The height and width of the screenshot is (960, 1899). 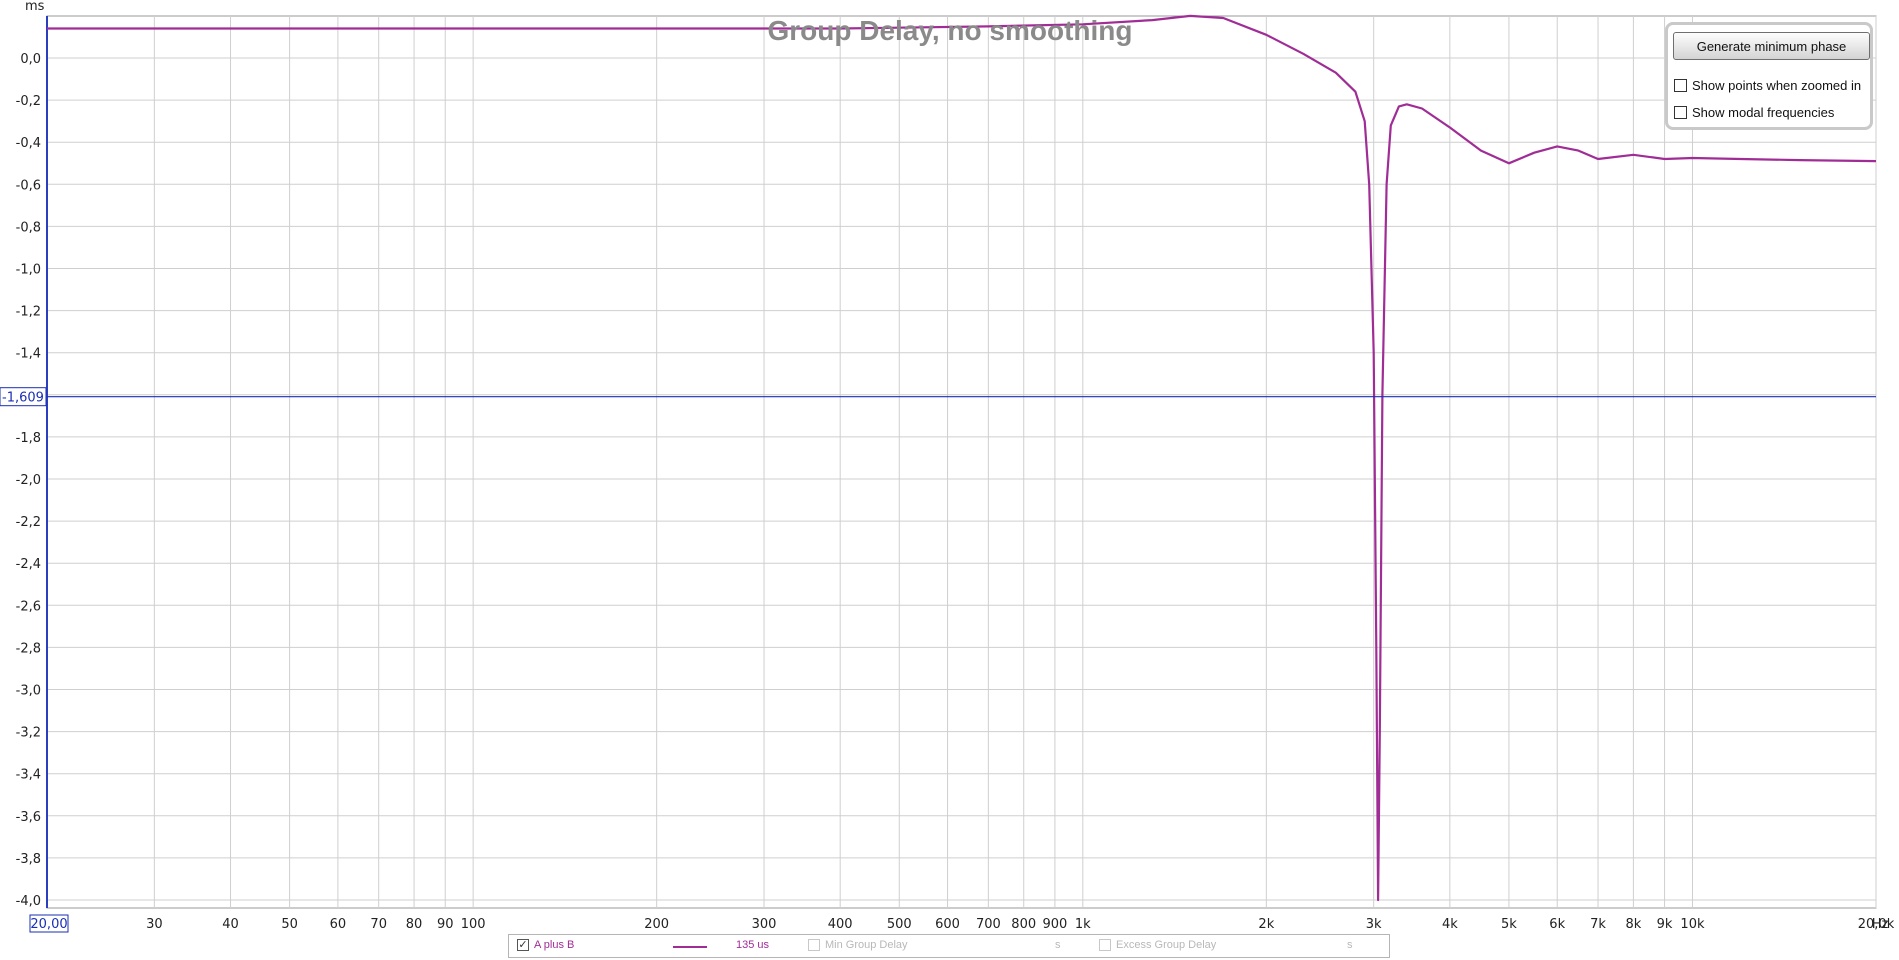 I want to click on y-tick-label: -0,2, so click(x=28, y=101).